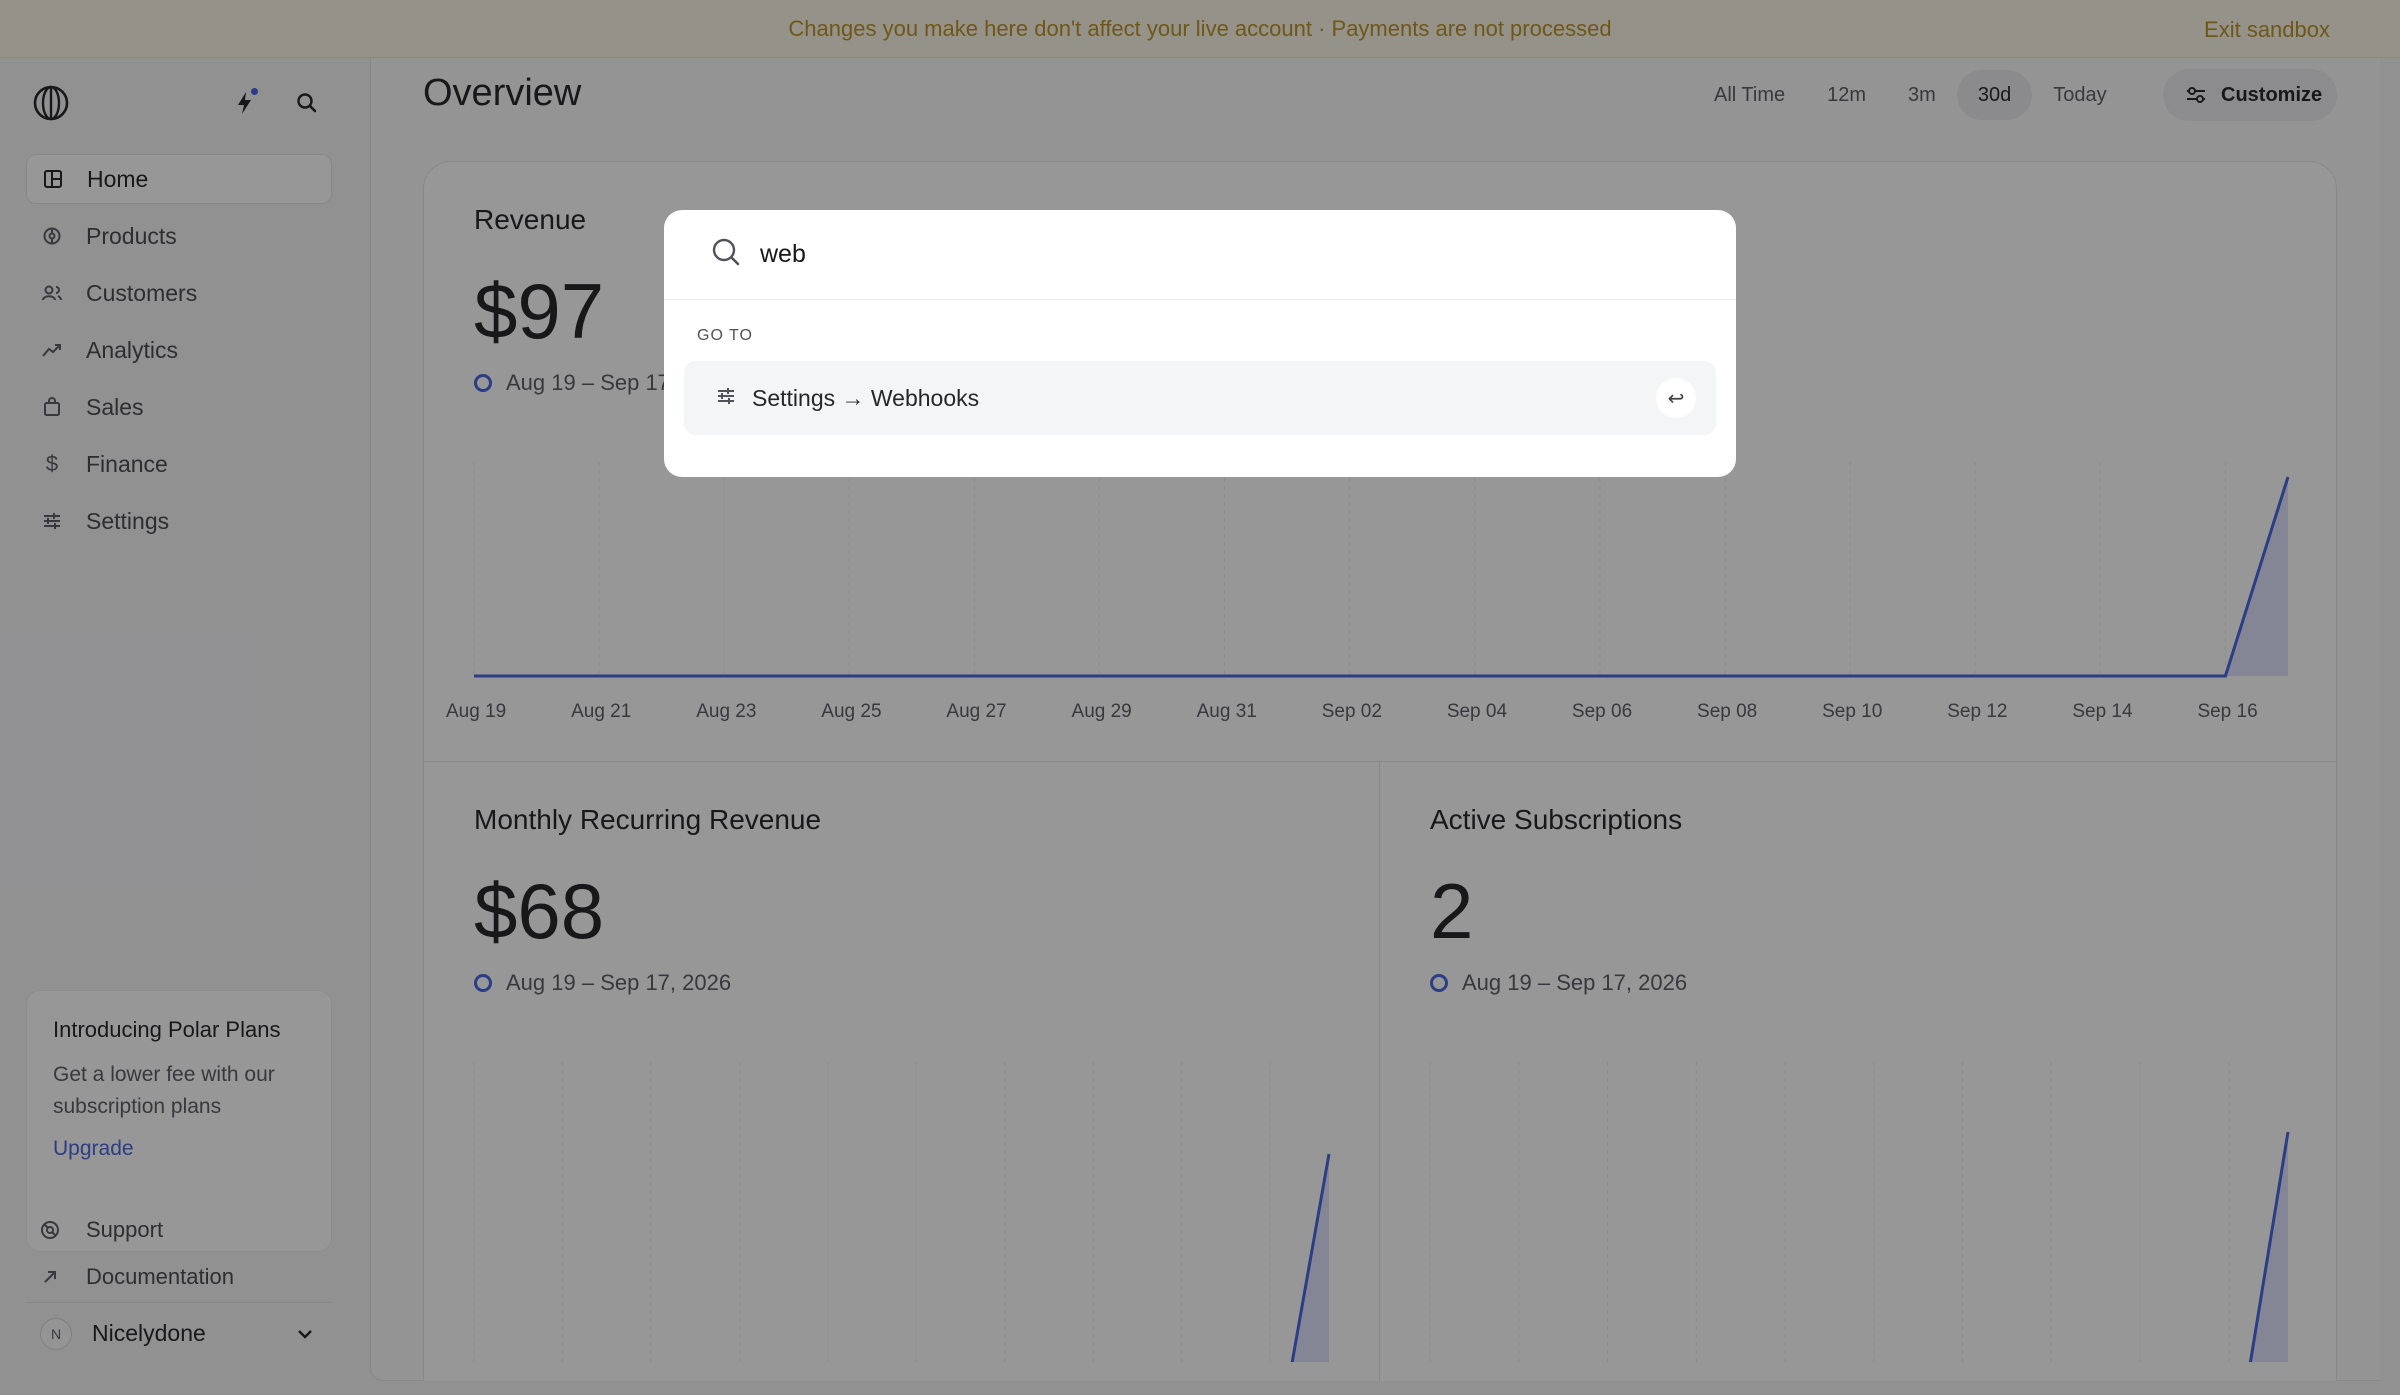 The height and width of the screenshot is (1395, 2400). What do you see at coordinates (866, 397) in the screenshot?
I see `result-label: Settings → Webhooks` at bounding box center [866, 397].